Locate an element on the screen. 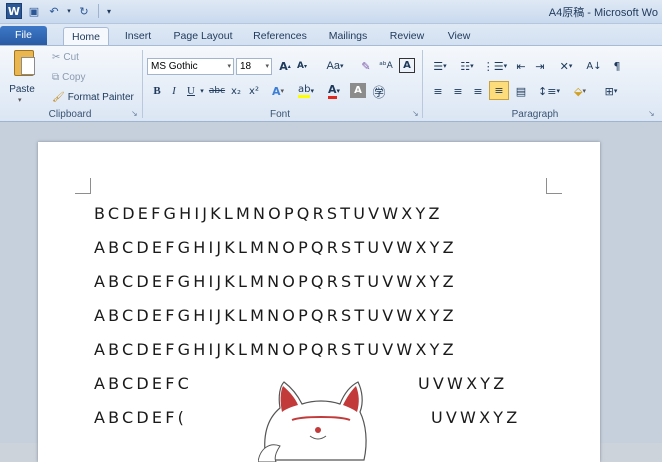 This screenshot has height=462, width=662. change-case-button: Aa ▾ is located at coordinates (335, 66).